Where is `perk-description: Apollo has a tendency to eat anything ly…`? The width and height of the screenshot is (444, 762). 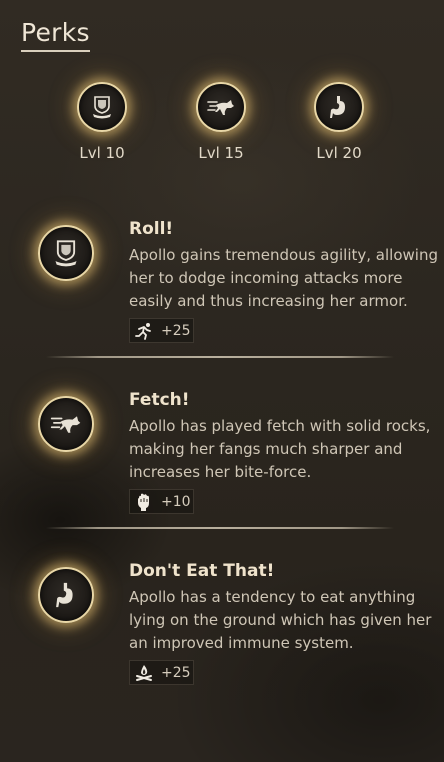
perk-description: Apollo has a tendency to eat anything ly… is located at coordinates (280, 620).